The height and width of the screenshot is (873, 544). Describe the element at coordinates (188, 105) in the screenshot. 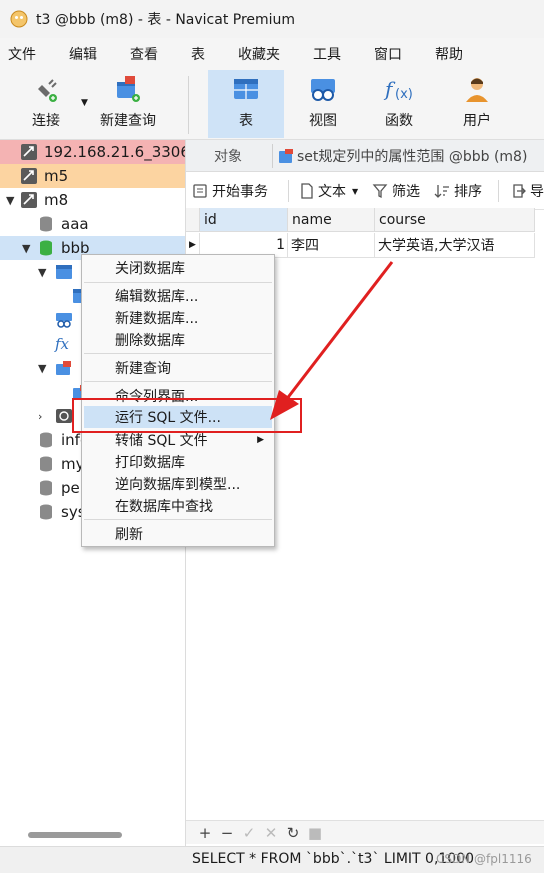

I see `toolbar-separator` at that location.